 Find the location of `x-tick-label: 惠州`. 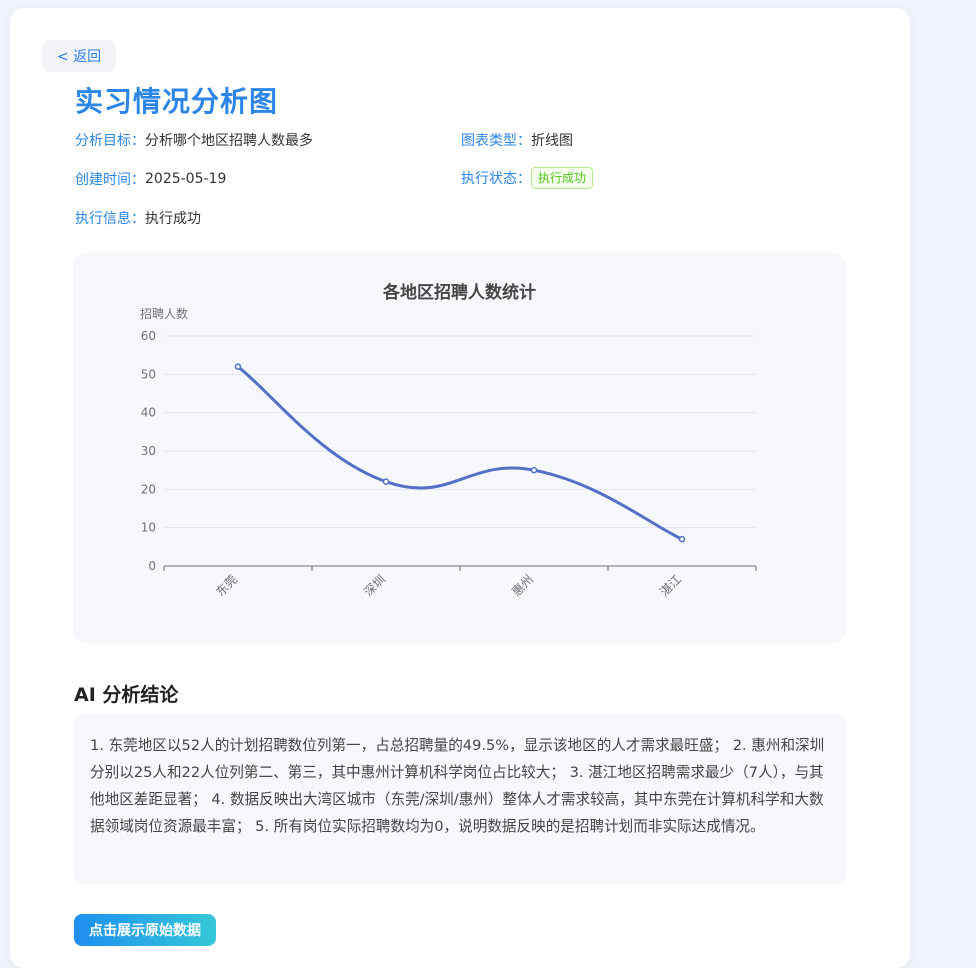

x-tick-label: 惠州 is located at coordinates (522, 585).